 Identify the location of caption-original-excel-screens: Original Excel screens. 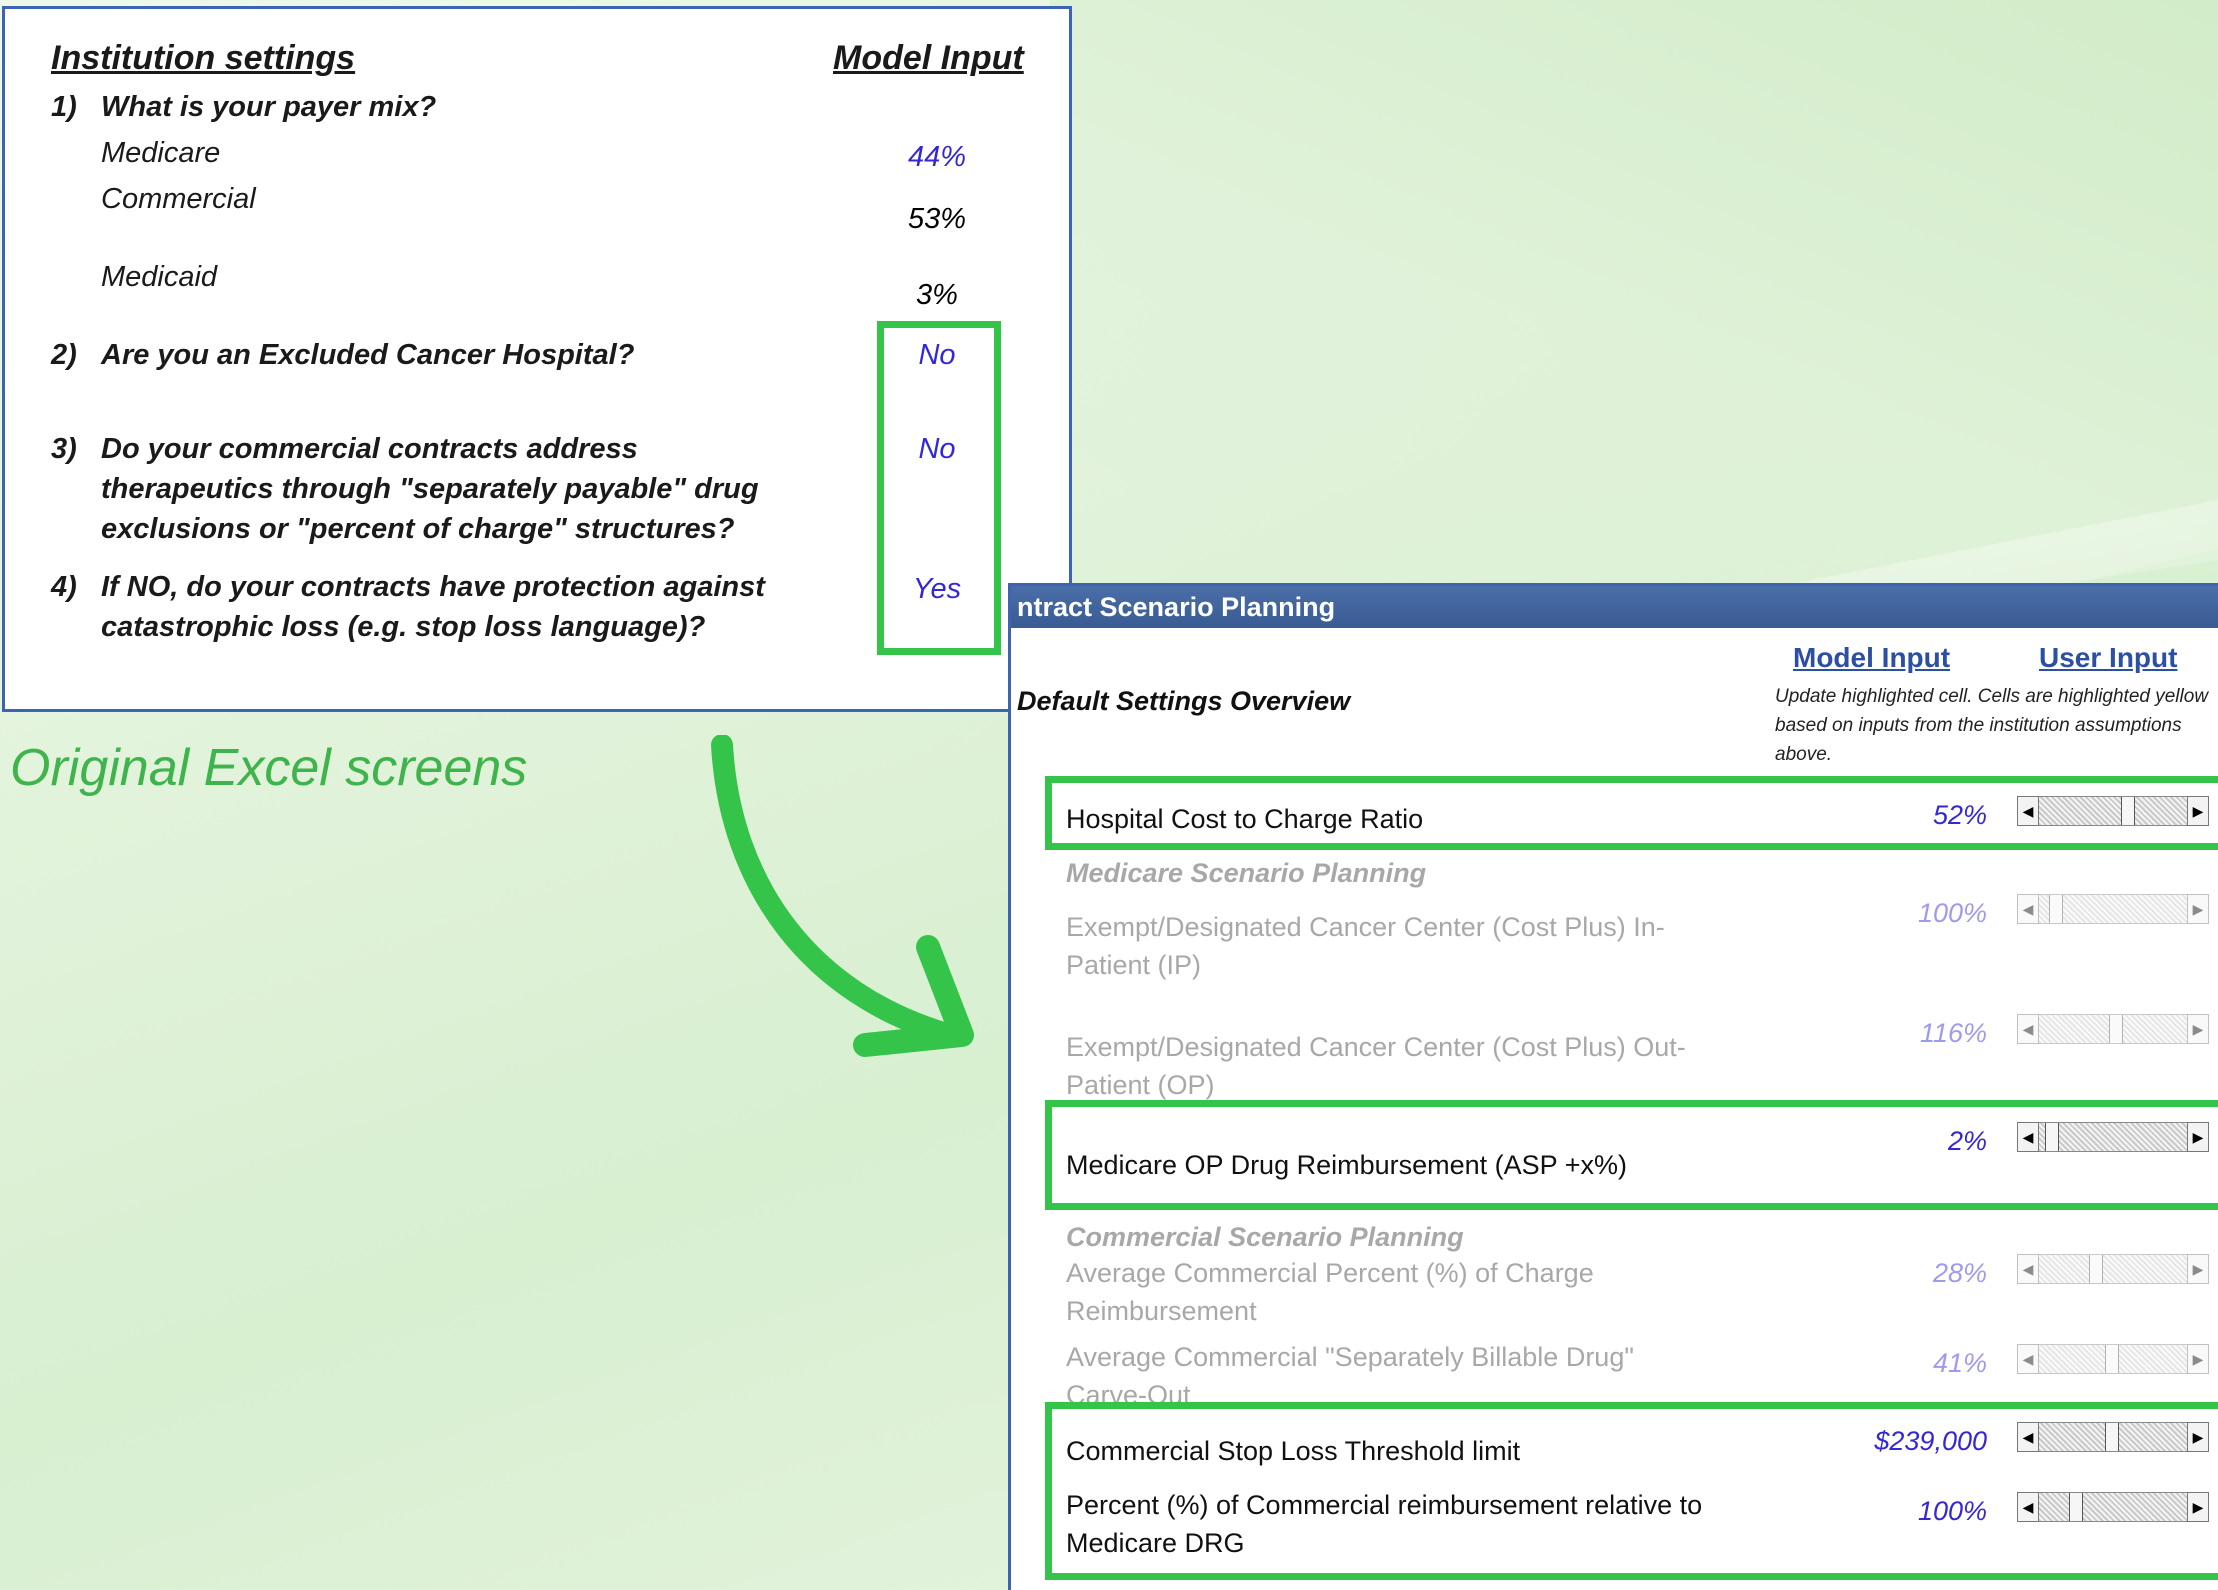
(269, 768).